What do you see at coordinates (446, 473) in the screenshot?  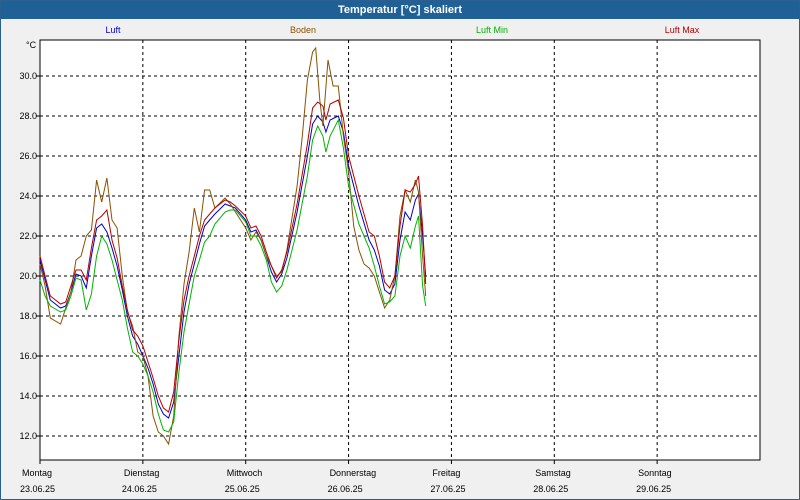 I see `x-tick-weekday: Freitag` at bounding box center [446, 473].